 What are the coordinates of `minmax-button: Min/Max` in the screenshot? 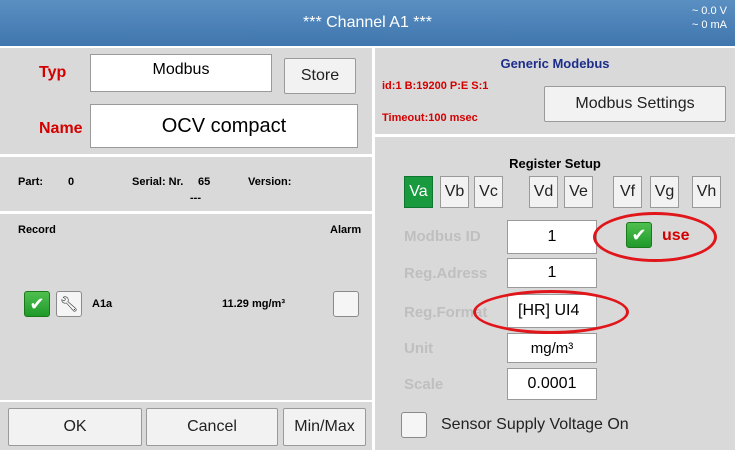 It's located at (324, 427).